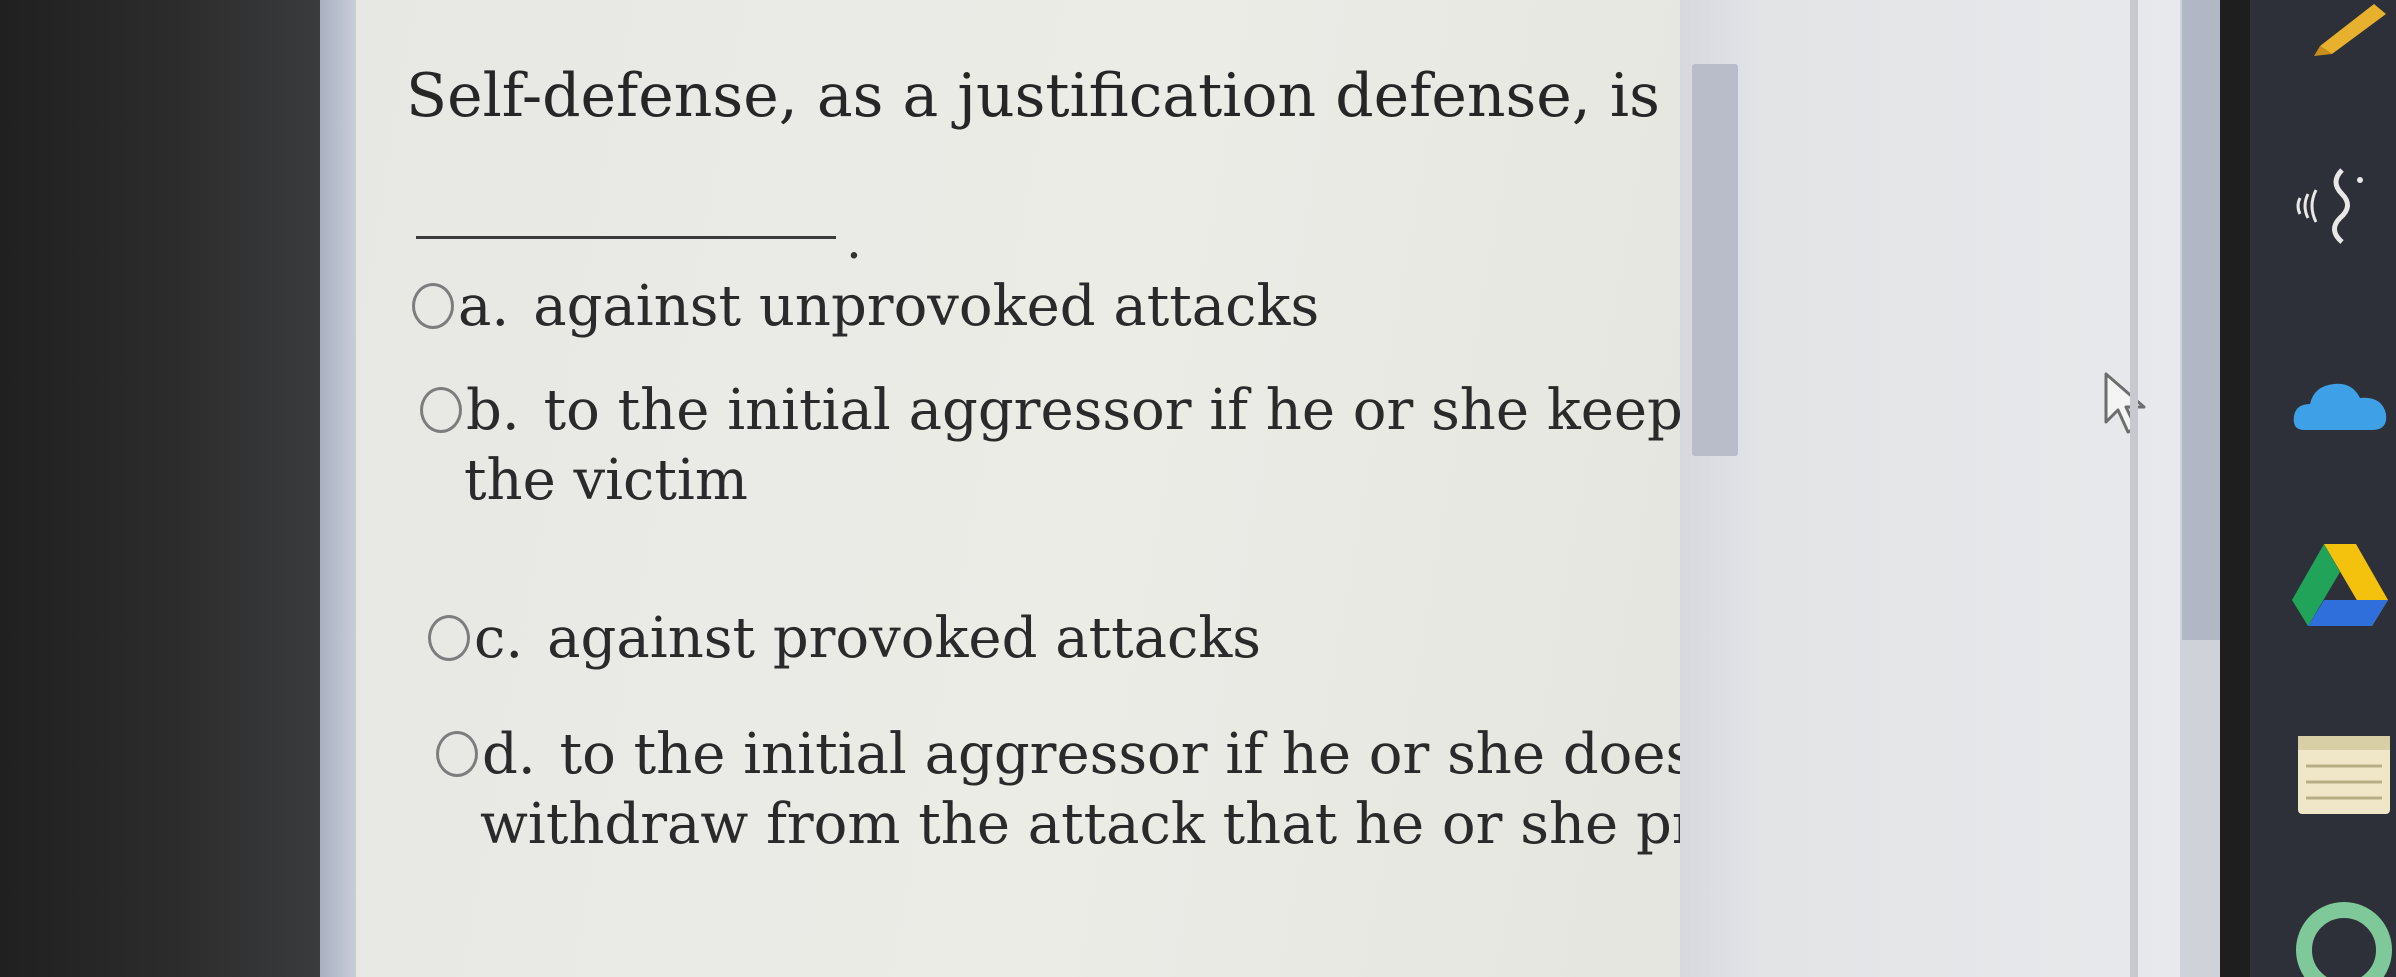 The height and width of the screenshot is (977, 2396). What do you see at coordinates (2344, 933) in the screenshot?
I see `app-ring-icon` at bounding box center [2344, 933].